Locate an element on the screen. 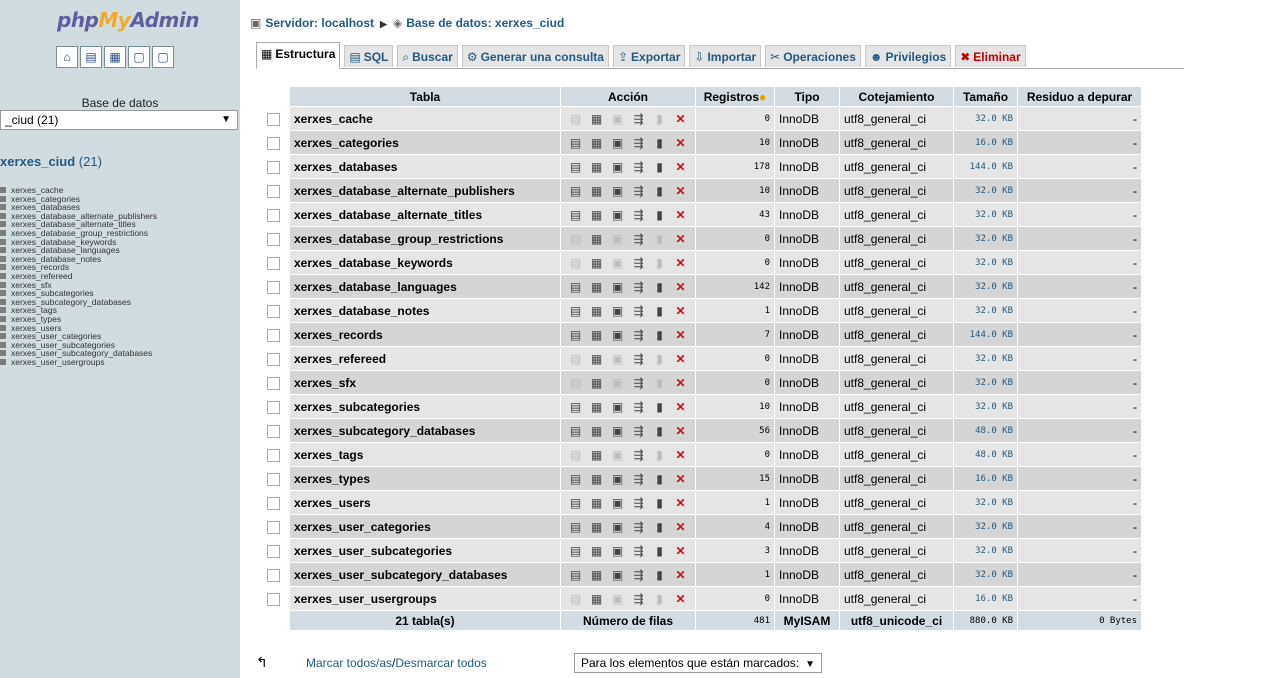  sidebar-table-item: xerxes_user_usergroups is located at coordinates (78, 362).